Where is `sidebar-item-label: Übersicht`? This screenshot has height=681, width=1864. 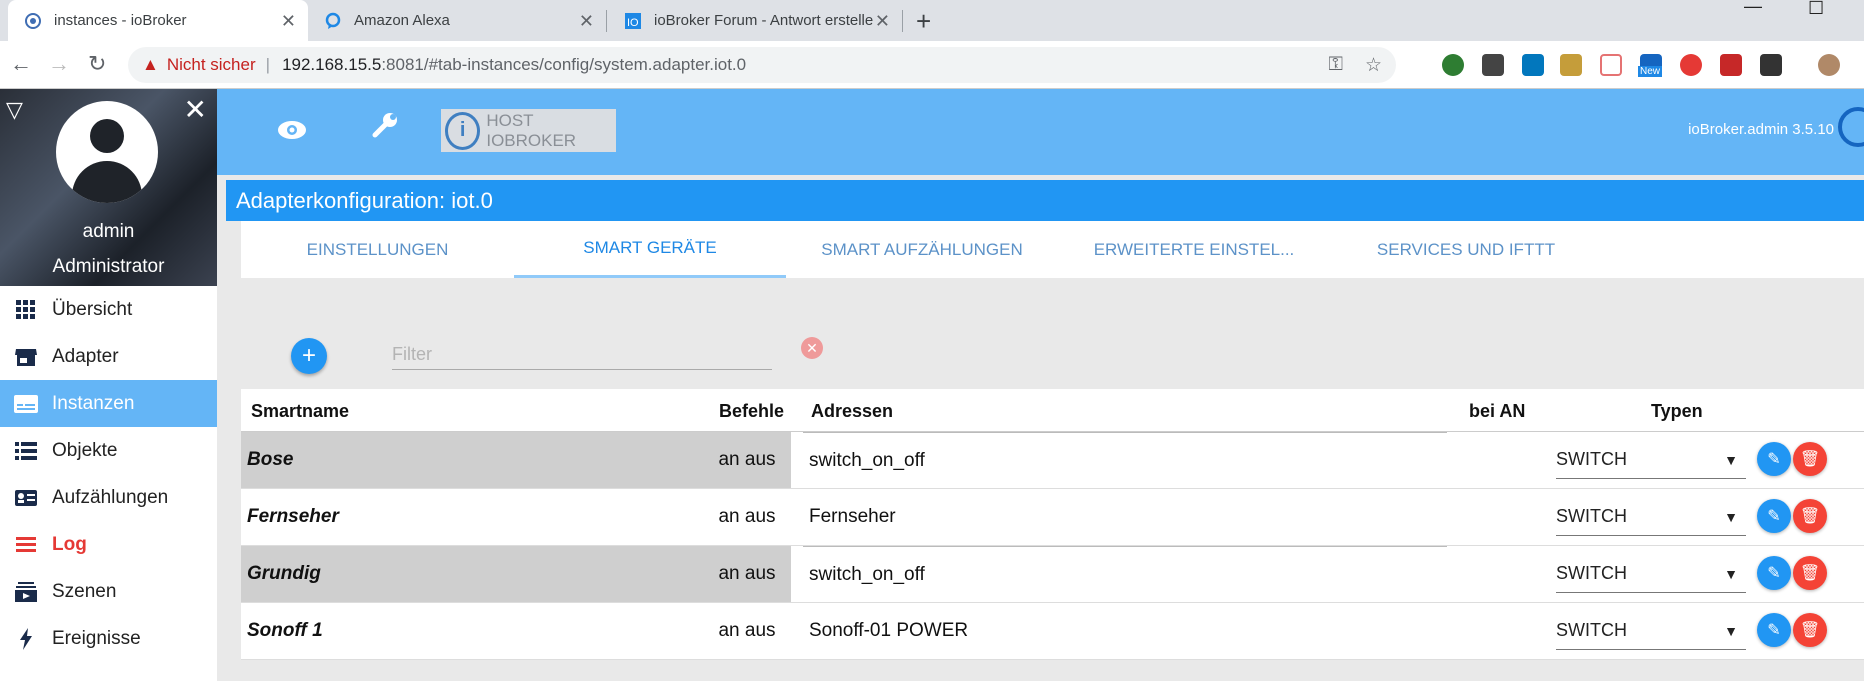
sidebar-item-label: Übersicht is located at coordinates (92, 309).